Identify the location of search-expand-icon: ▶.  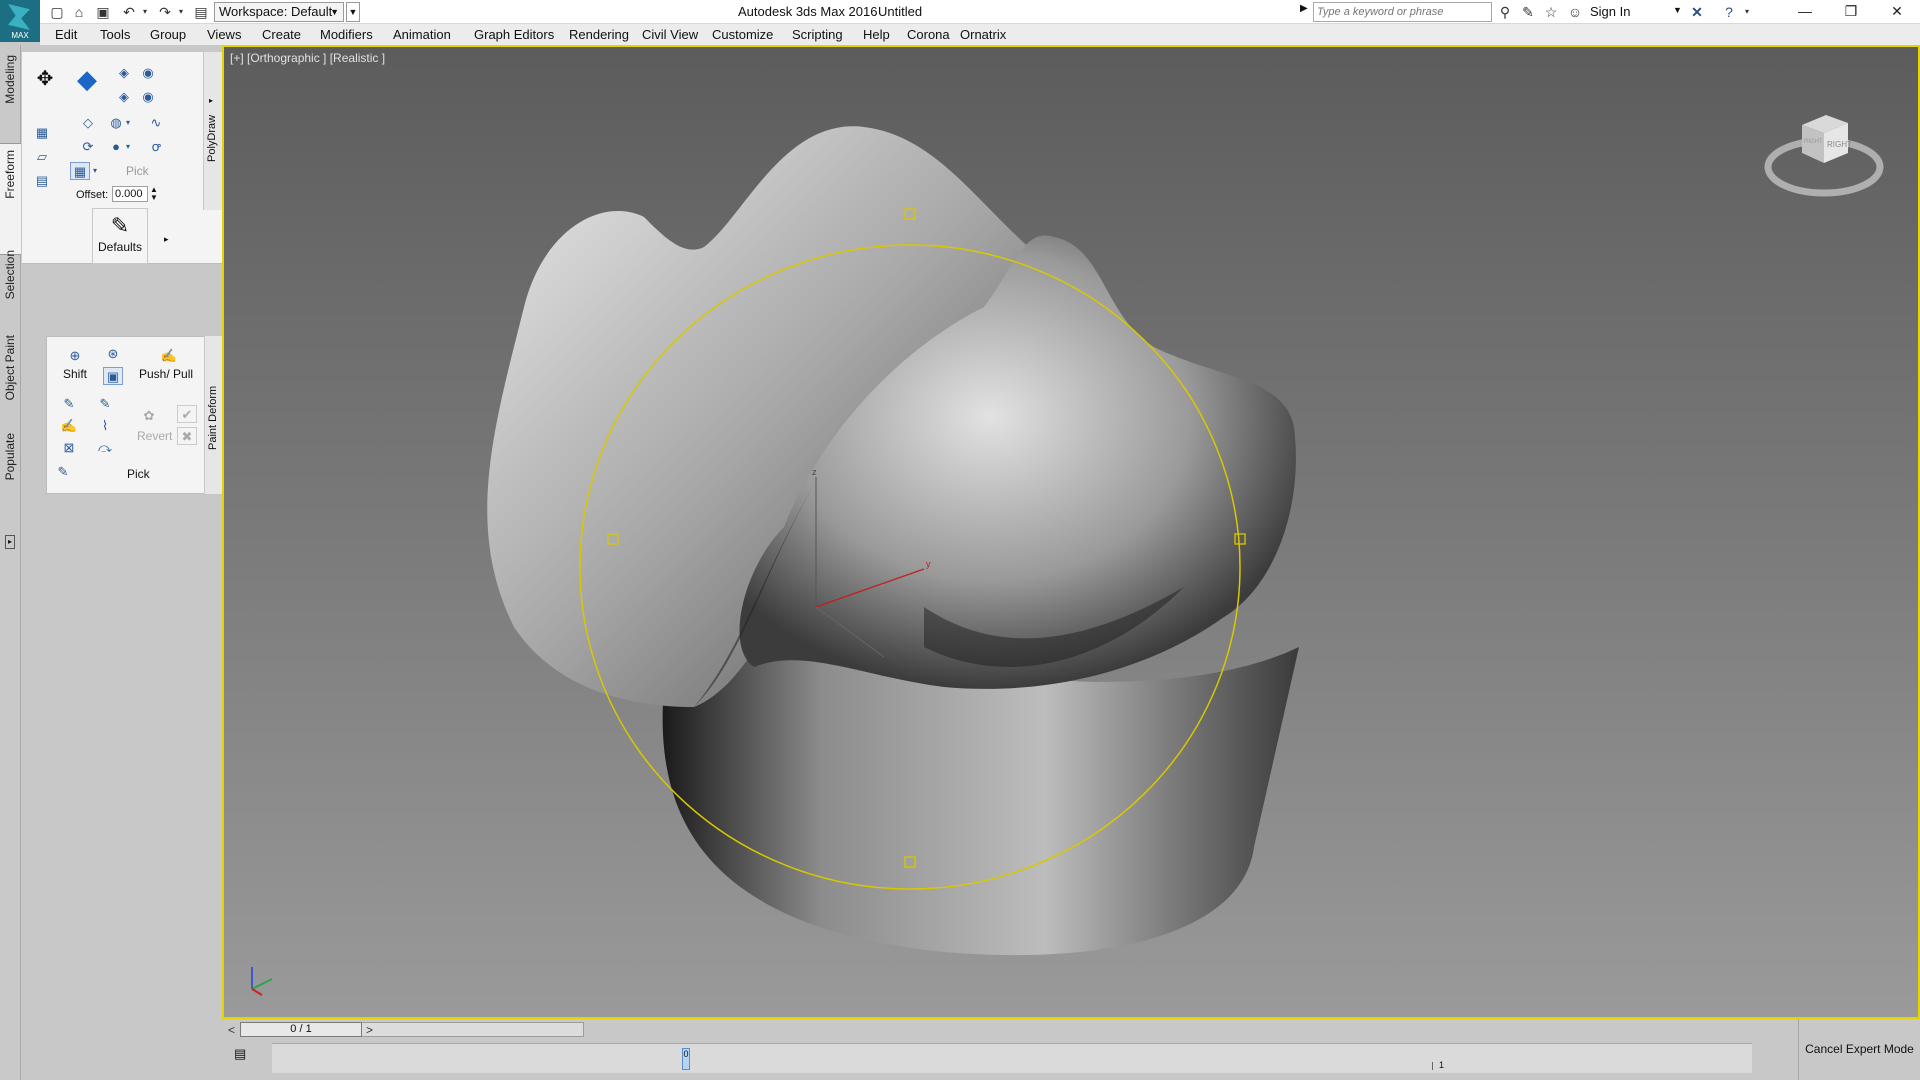
(1304, 8).